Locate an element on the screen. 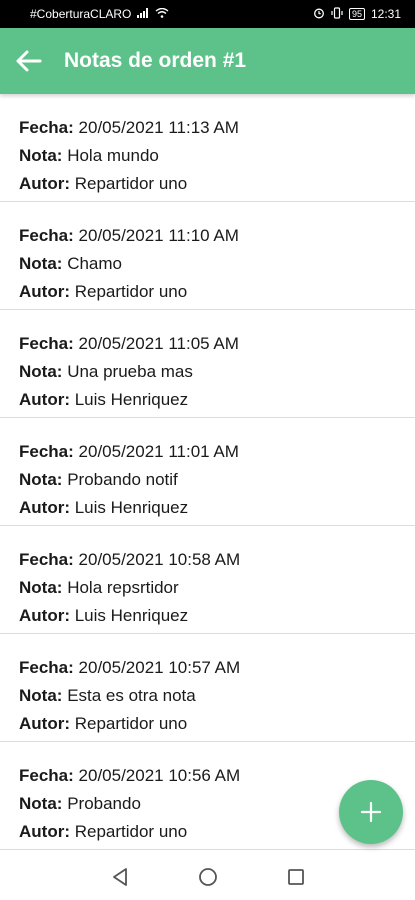 The height and width of the screenshot is (900, 415). nav-back-button is located at coordinates (120, 877).